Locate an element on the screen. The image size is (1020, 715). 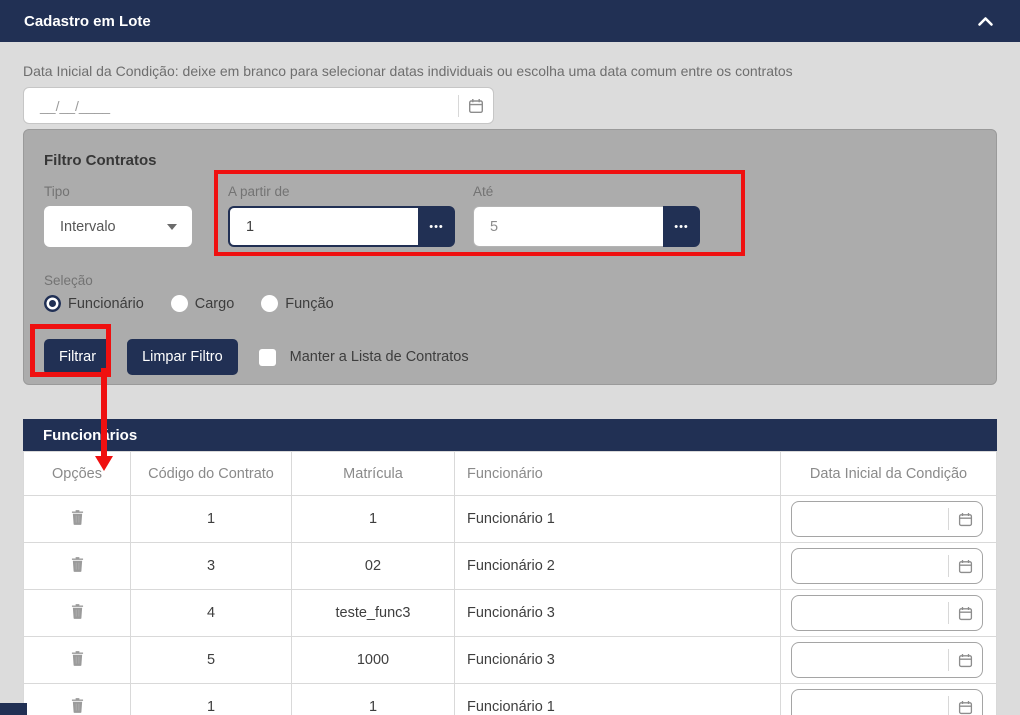
chevron-up-icon is located at coordinates (985, 21).